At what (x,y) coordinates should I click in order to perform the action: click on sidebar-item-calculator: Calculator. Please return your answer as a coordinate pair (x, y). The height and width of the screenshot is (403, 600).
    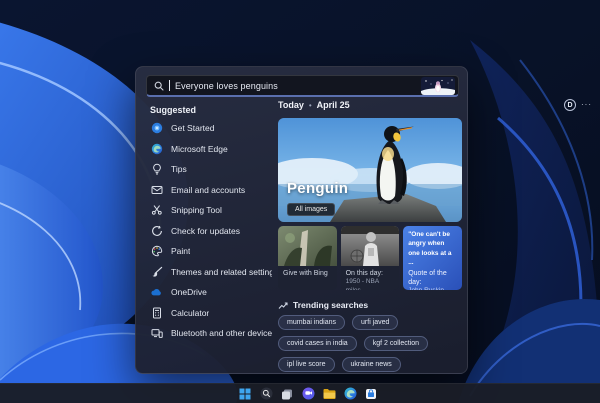
    Looking at the image, I should click on (209, 313).